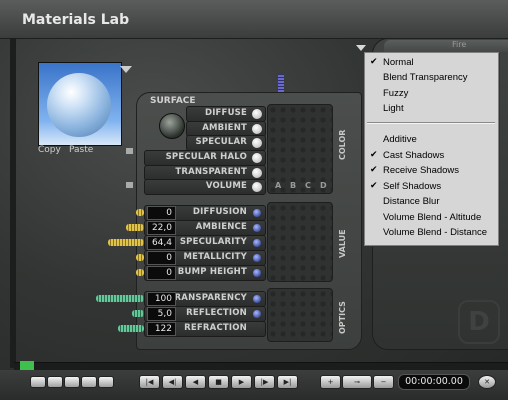 The height and width of the screenshot is (400, 508). I want to click on menu-item-receive-shadows: ✔ Receive Shadows, so click(431, 171).